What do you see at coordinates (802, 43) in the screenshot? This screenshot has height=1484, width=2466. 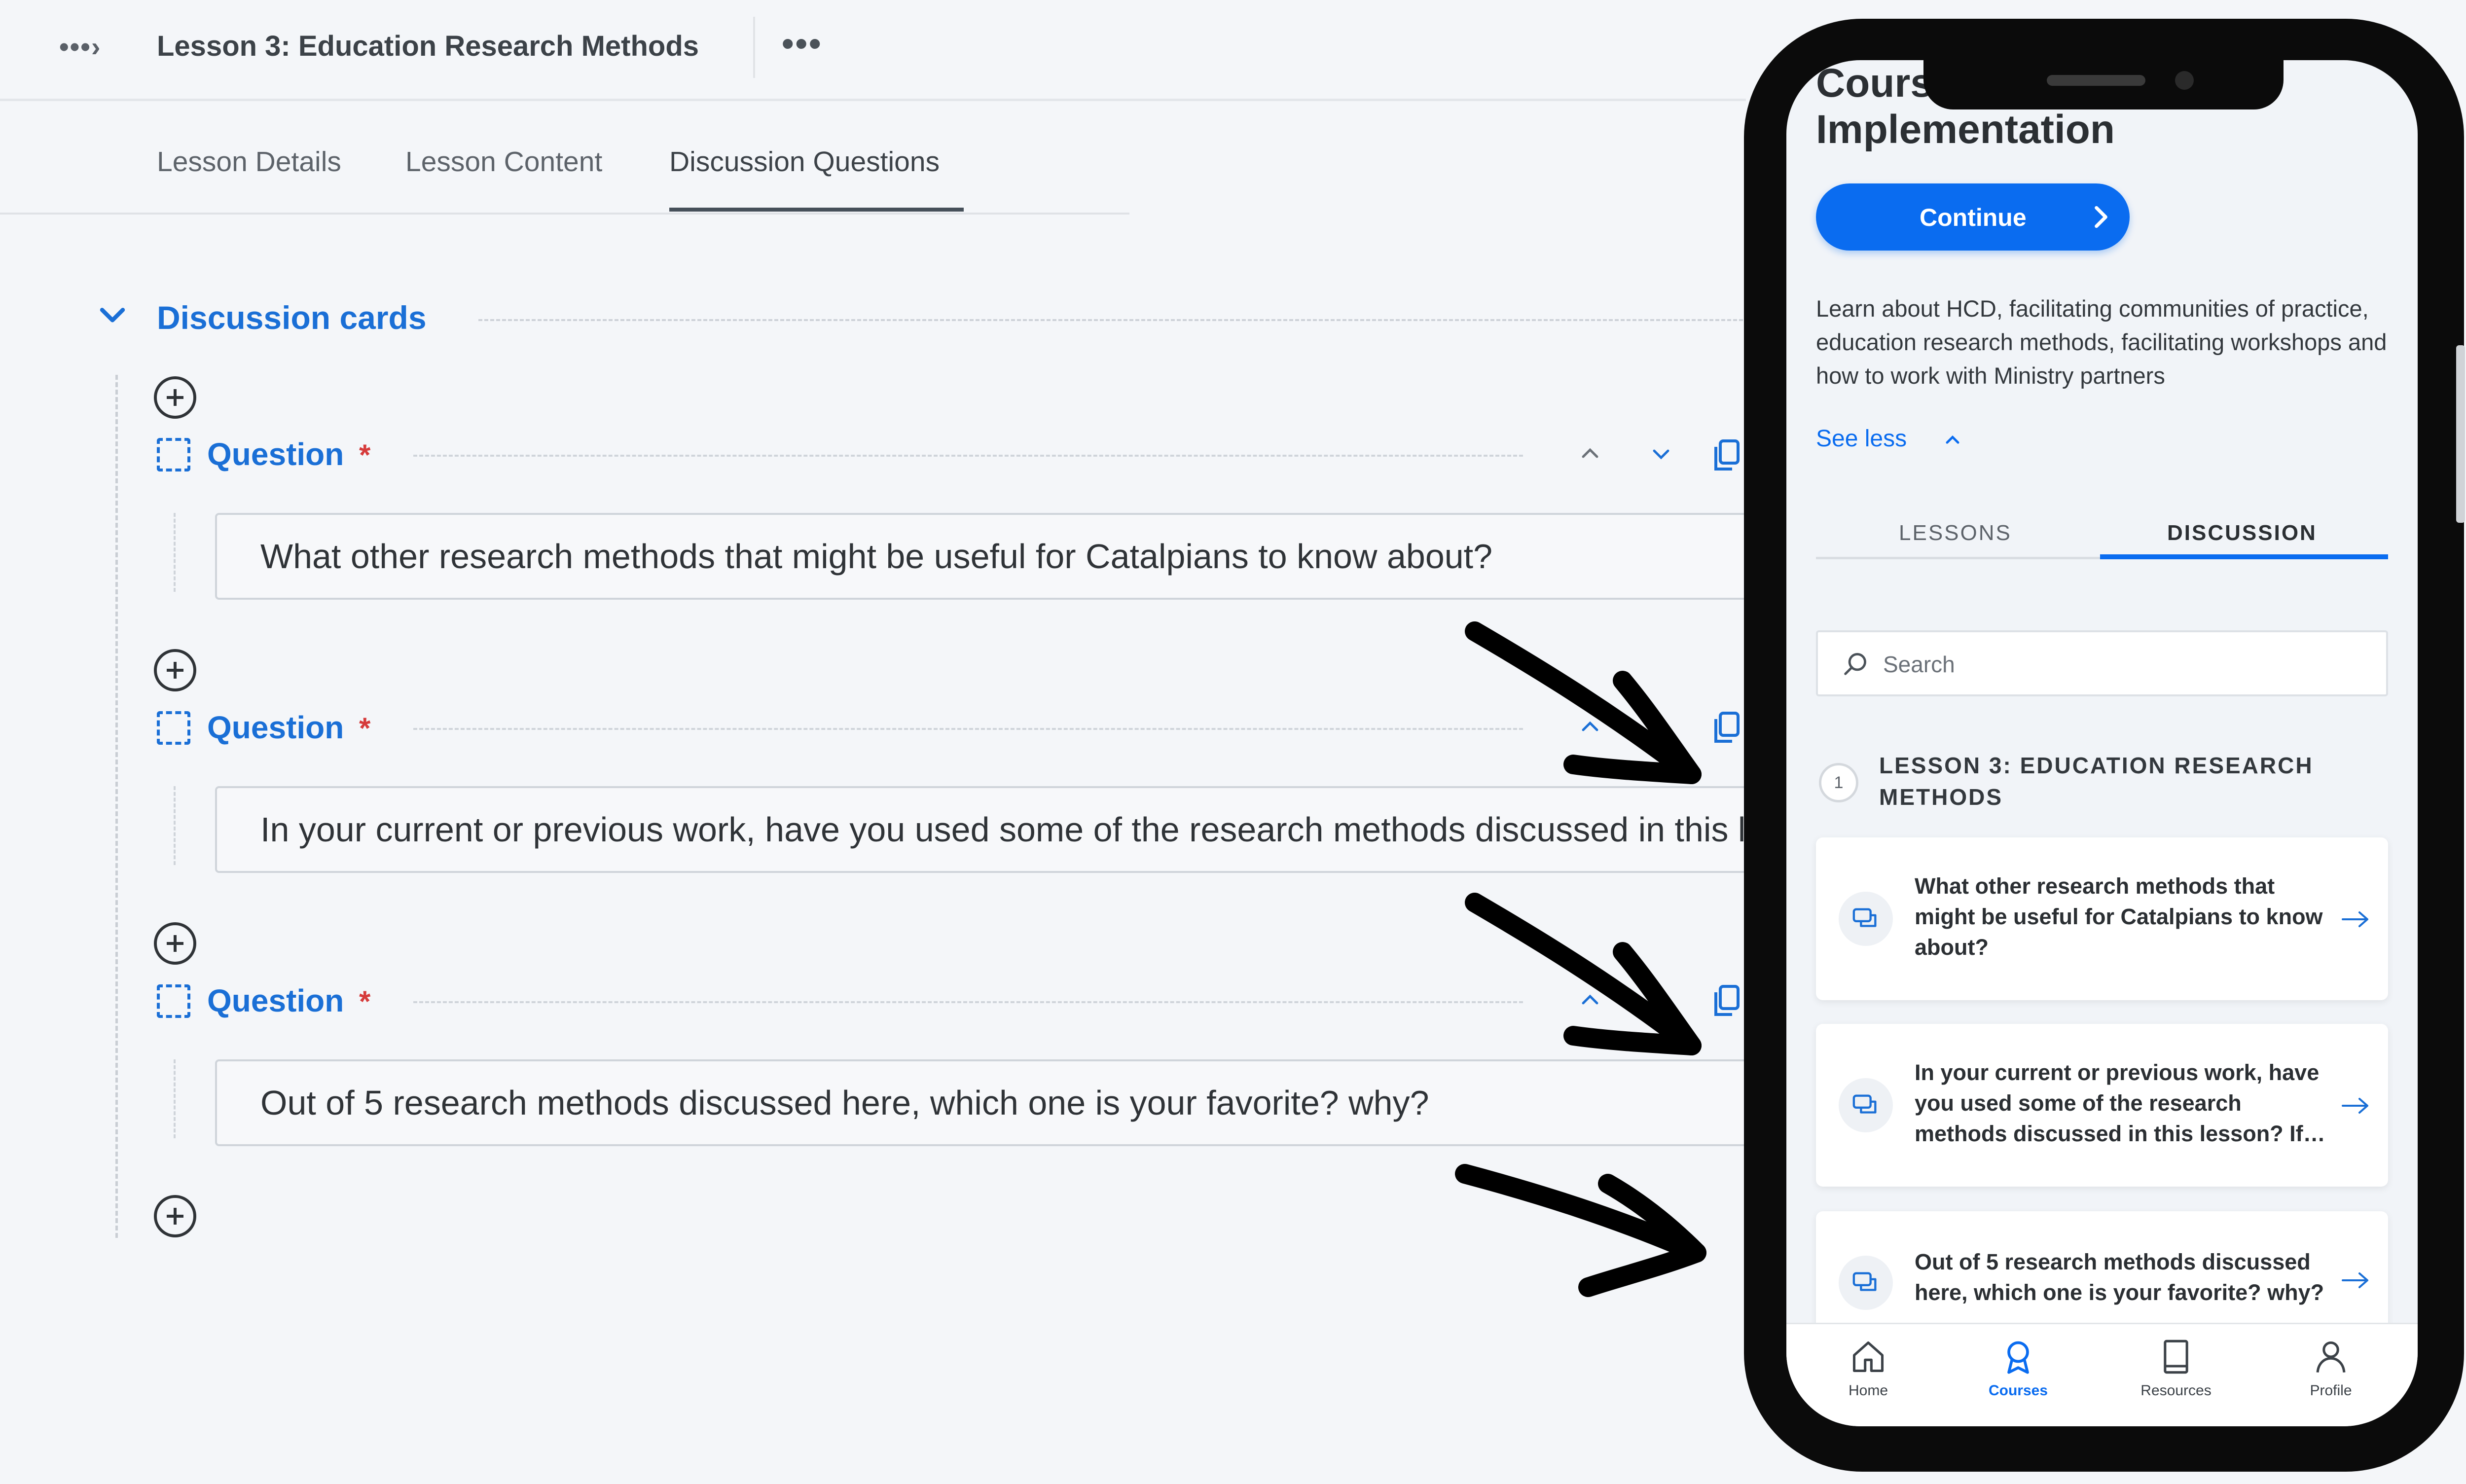 I see `more-options-icon: •••` at bounding box center [802, 43].